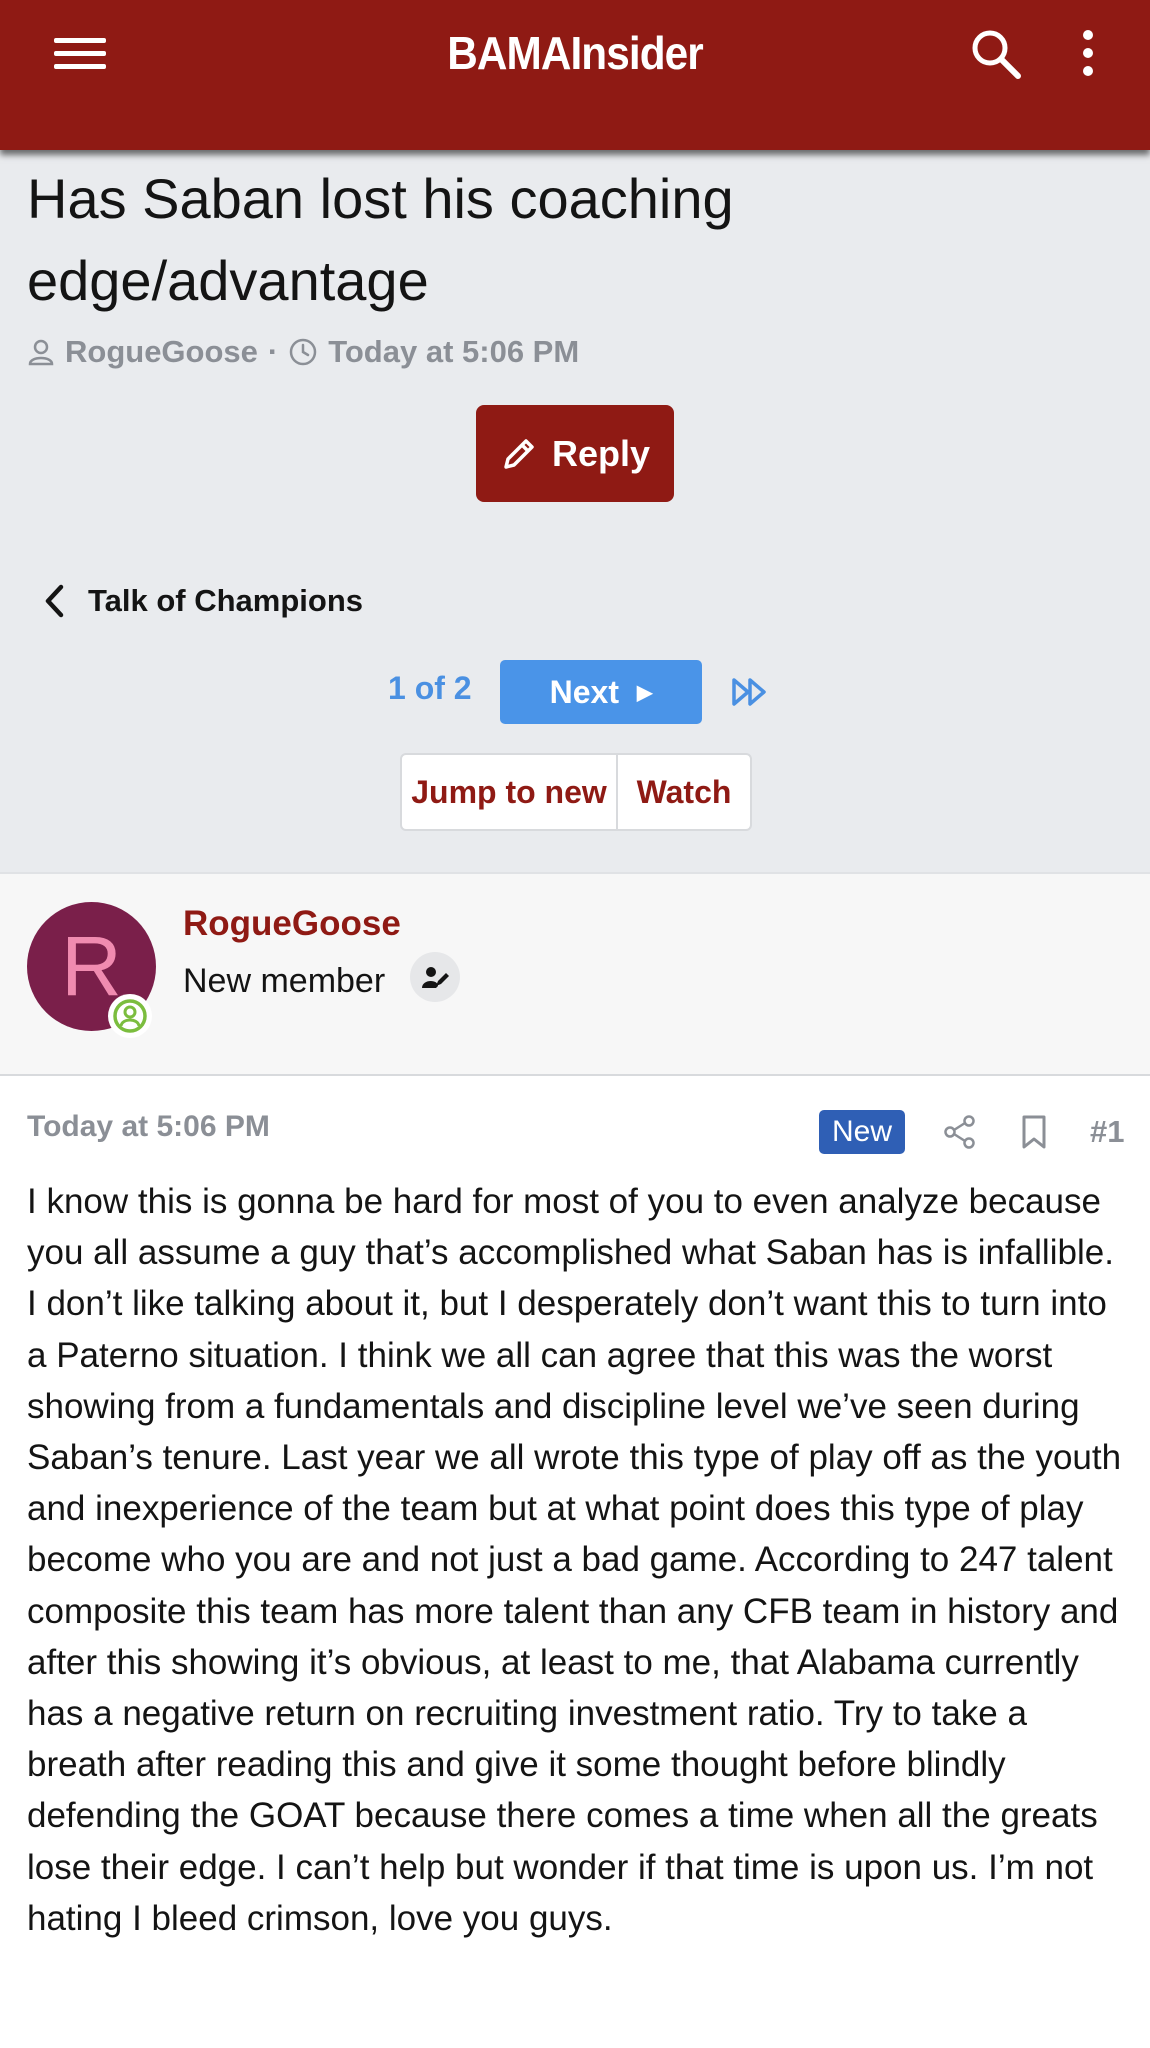  What do you see at coordinates (54, 601) in the screenshot?
I see `chevron-left-icon` at bounding box center [54, 601].